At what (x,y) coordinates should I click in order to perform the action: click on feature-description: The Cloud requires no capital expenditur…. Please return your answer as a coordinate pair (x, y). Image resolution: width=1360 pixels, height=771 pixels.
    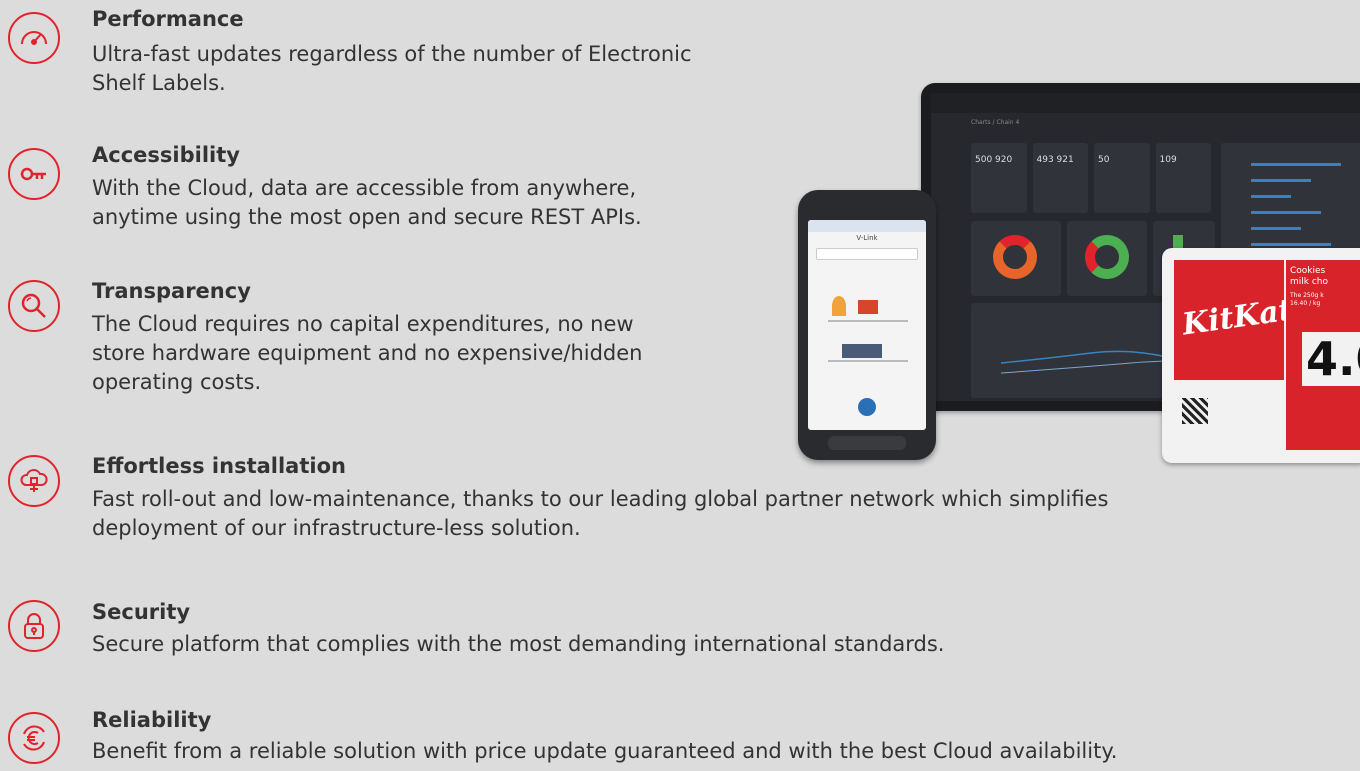
    Looking at the image, I should click on (367, 353).